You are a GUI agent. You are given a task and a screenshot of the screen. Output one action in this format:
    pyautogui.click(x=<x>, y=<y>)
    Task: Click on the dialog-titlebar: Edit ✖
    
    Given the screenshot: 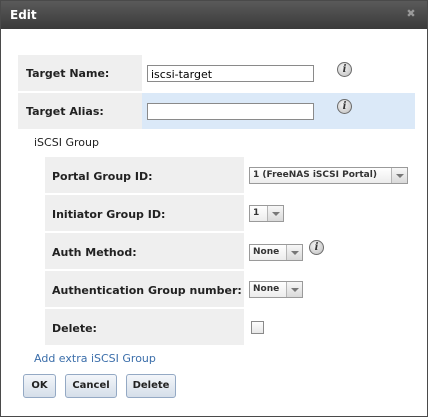 What is the action you would take?
    pyautogui.click(x=214, y=15)
    